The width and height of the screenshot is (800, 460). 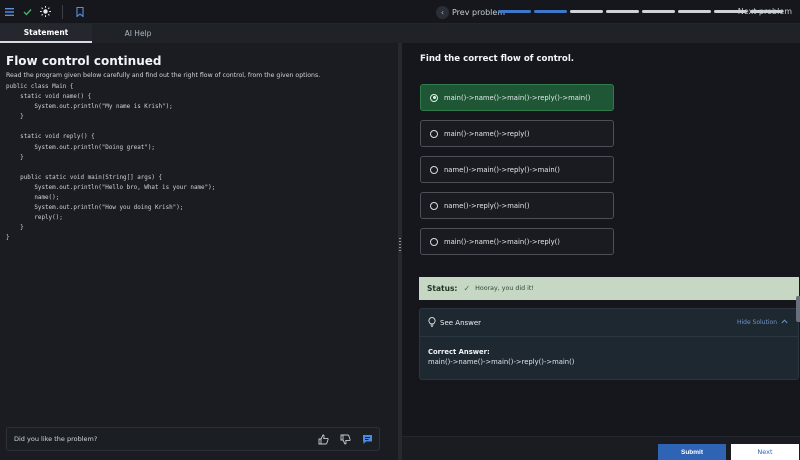 I want to click on feedback-actions, so click(x=345, y=439).